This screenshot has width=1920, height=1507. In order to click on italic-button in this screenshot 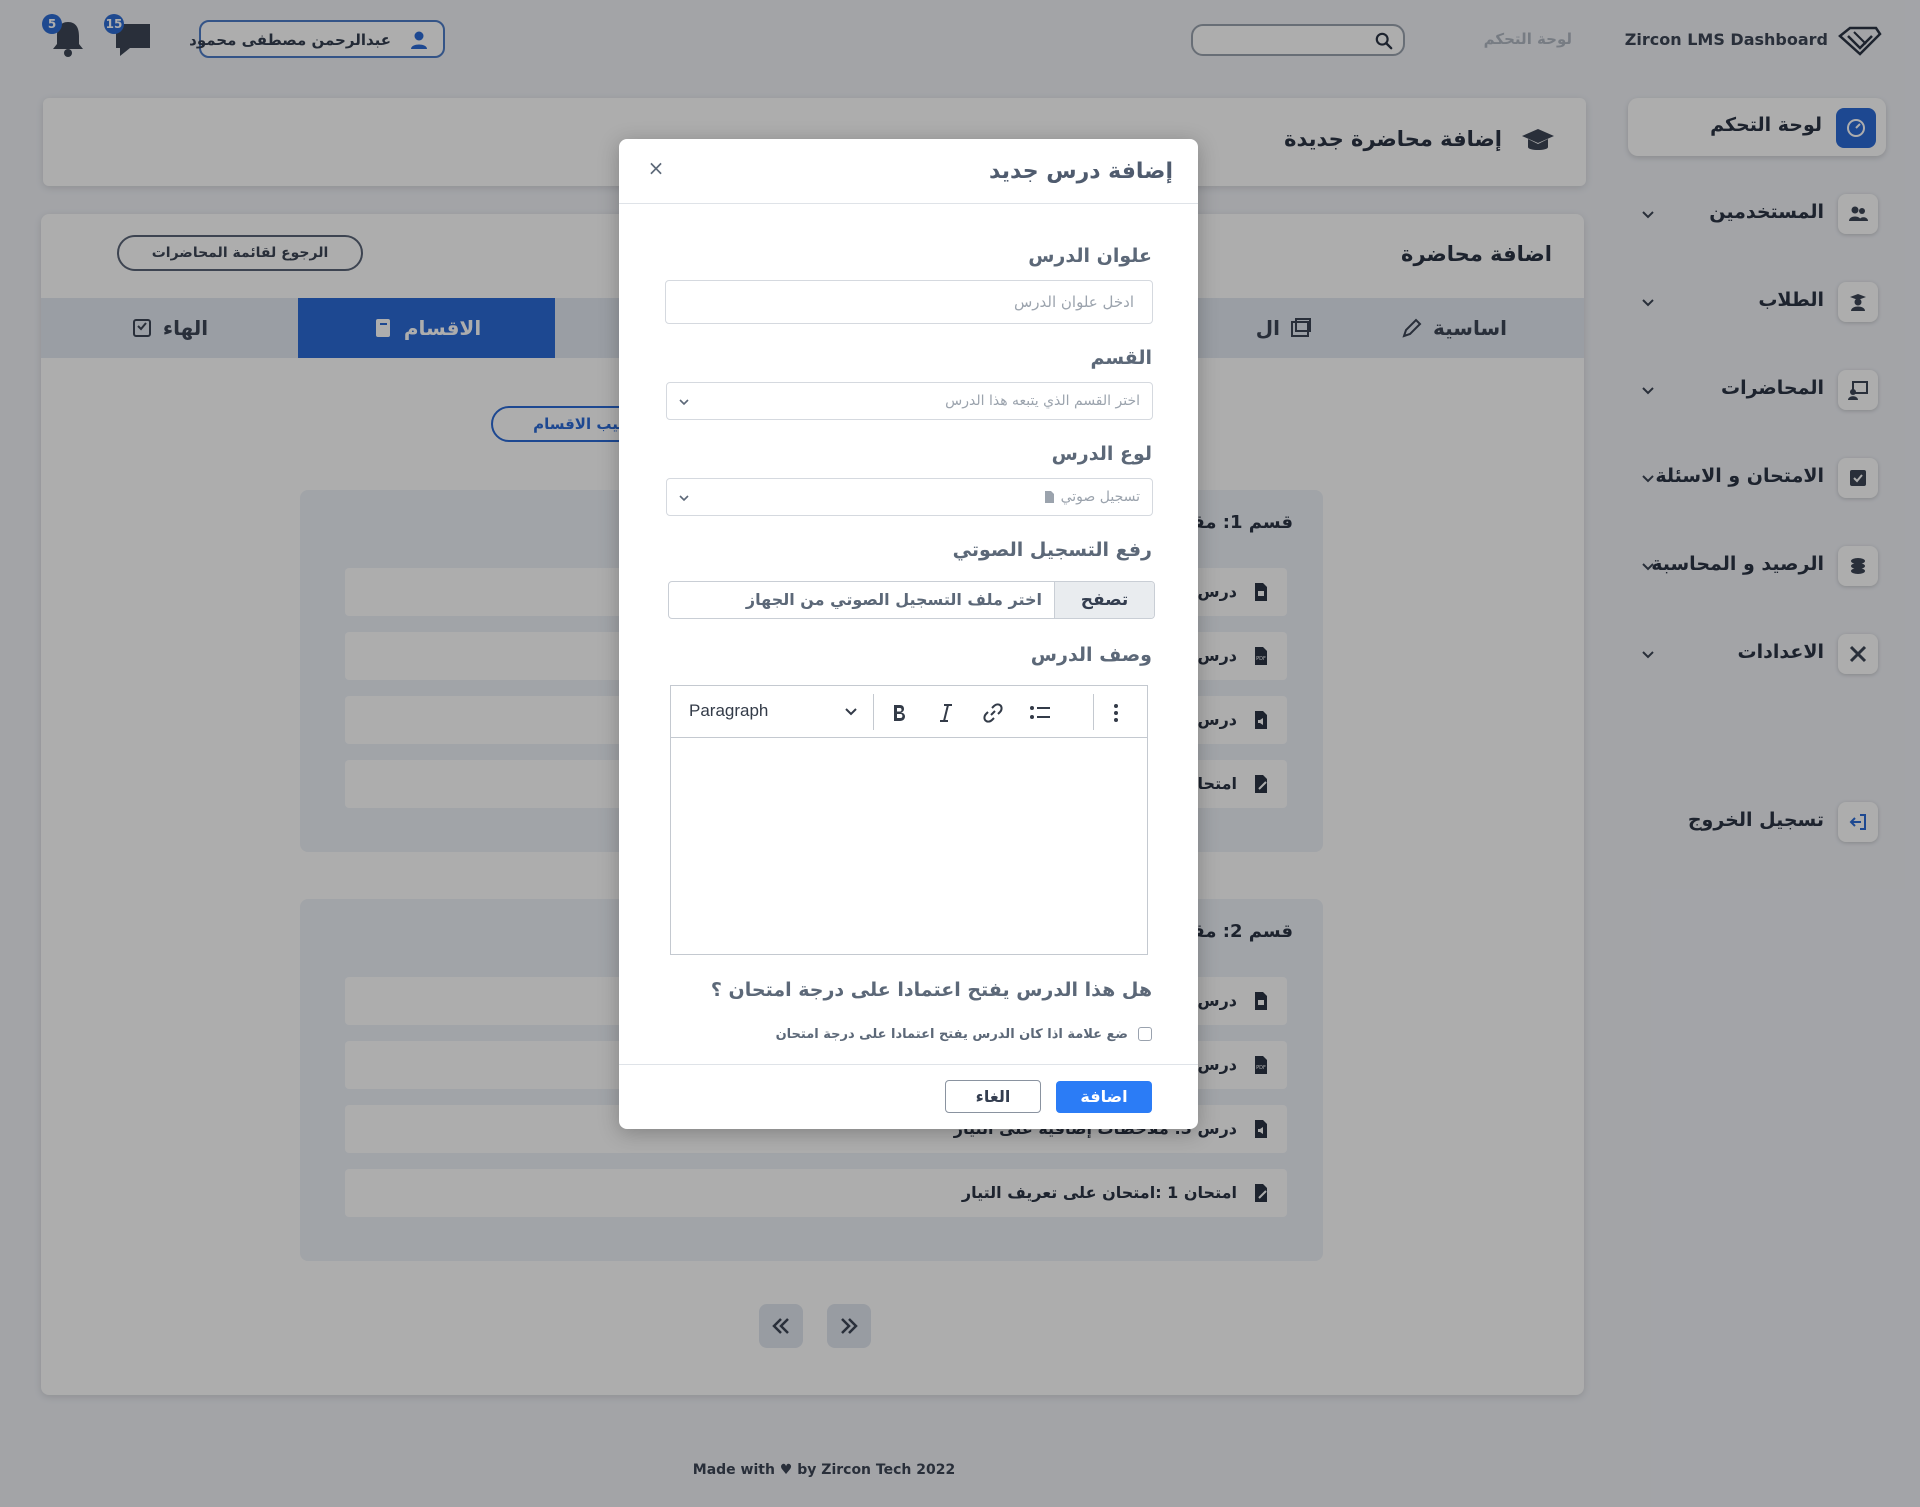, I will do `click(946, 713)`.